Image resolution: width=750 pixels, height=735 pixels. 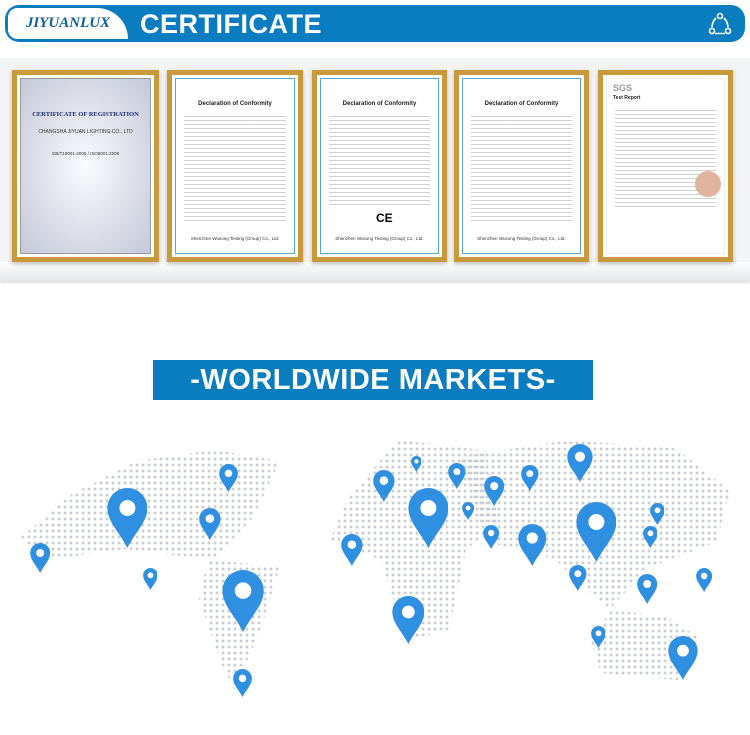 What do you see at coordinates (85, 132) in the screenshot?
I see `cert-company: CHANGSHA JIYUAN LIGHTING CO., LTD` at bounding box center [85, 132].